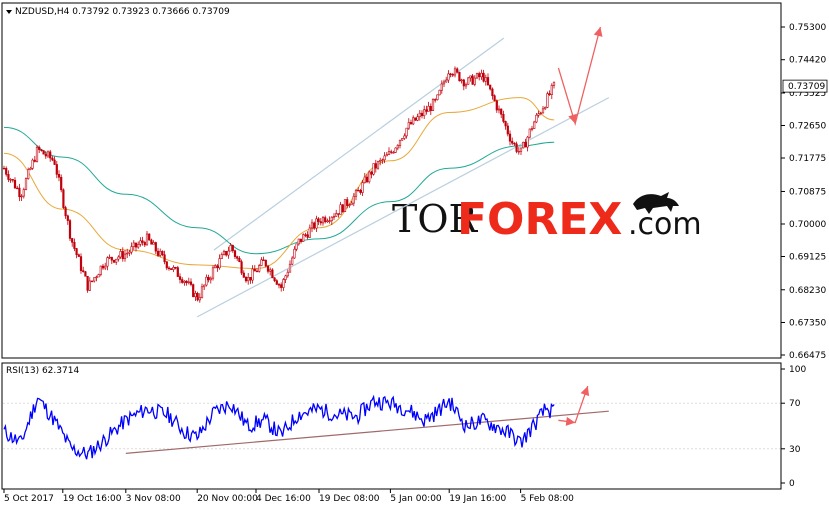  What do you see at coordinates (792, 484) in the screenshot?
I see `rsi-tick-label: 0` at bounding box center [792, 484].